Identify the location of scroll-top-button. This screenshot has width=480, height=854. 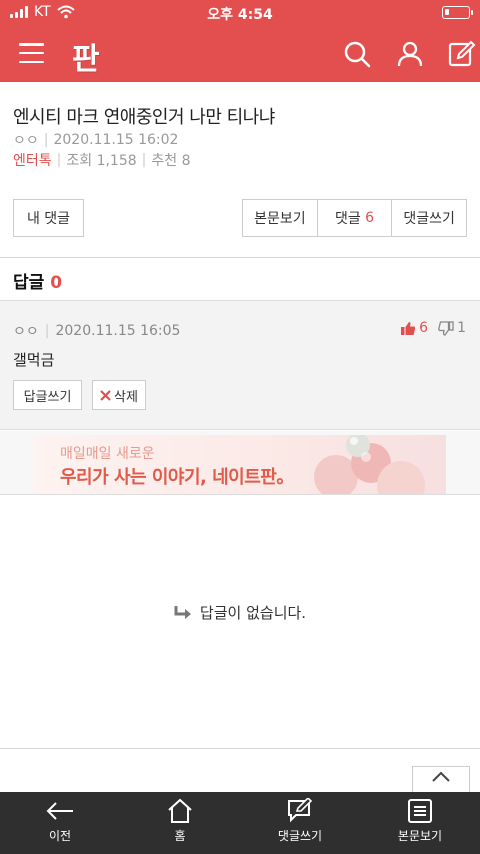
(441, 780).